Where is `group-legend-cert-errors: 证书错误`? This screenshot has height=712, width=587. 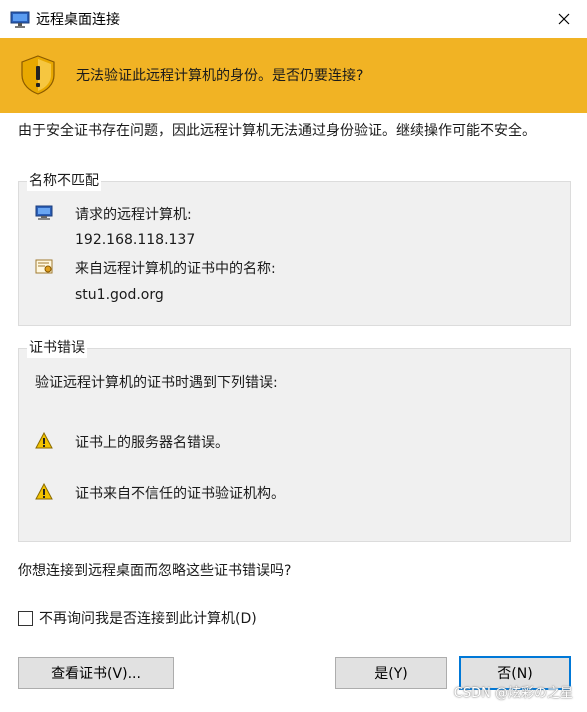 group-legend-cert-errors: 证书错误 is located at coordinates (57, 348).